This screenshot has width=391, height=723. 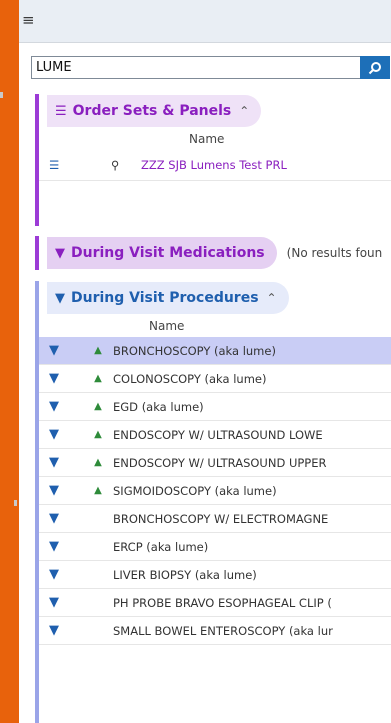 What do you see at coordinates (252, 547) in the screenshot?
I see `procedure-name: ERCP (aka lume)` at bounding box center [252, 547].